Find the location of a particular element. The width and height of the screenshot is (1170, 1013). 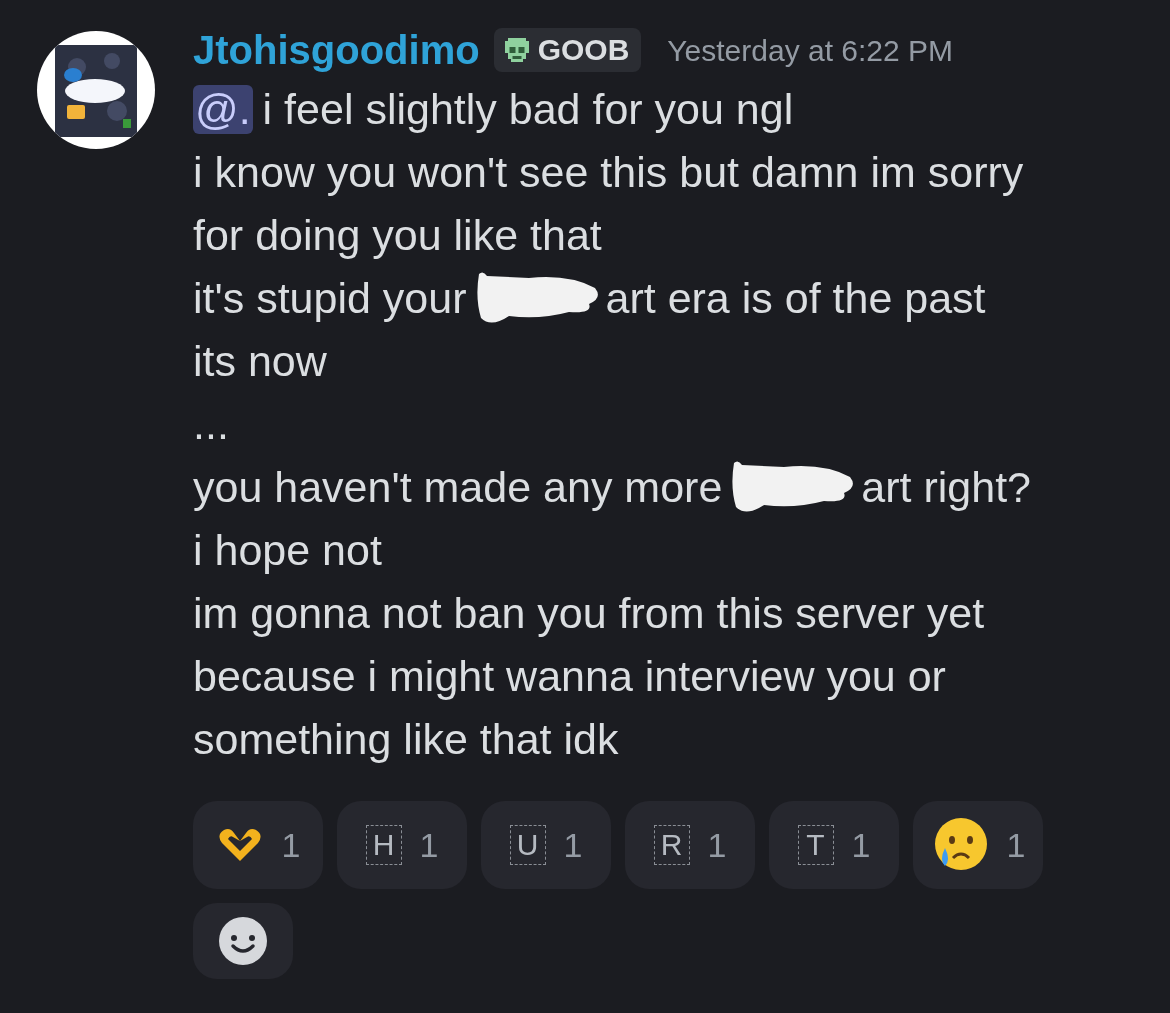

message-text: its now is located at coordinates (260, 361).